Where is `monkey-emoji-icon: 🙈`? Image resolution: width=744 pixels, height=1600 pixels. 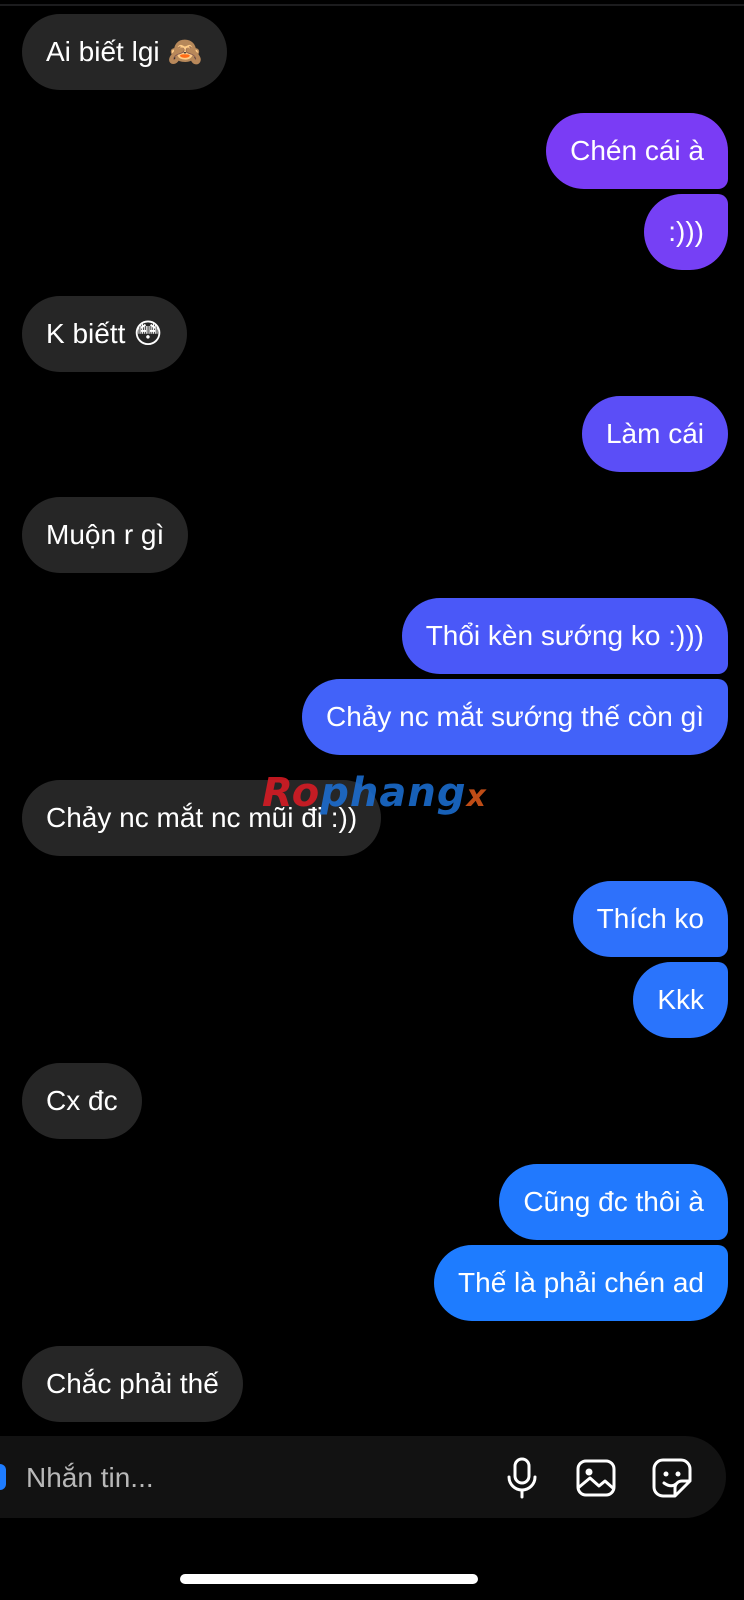
monkey-emoji-icon: 🙈 is located at coordinates (185, 51).